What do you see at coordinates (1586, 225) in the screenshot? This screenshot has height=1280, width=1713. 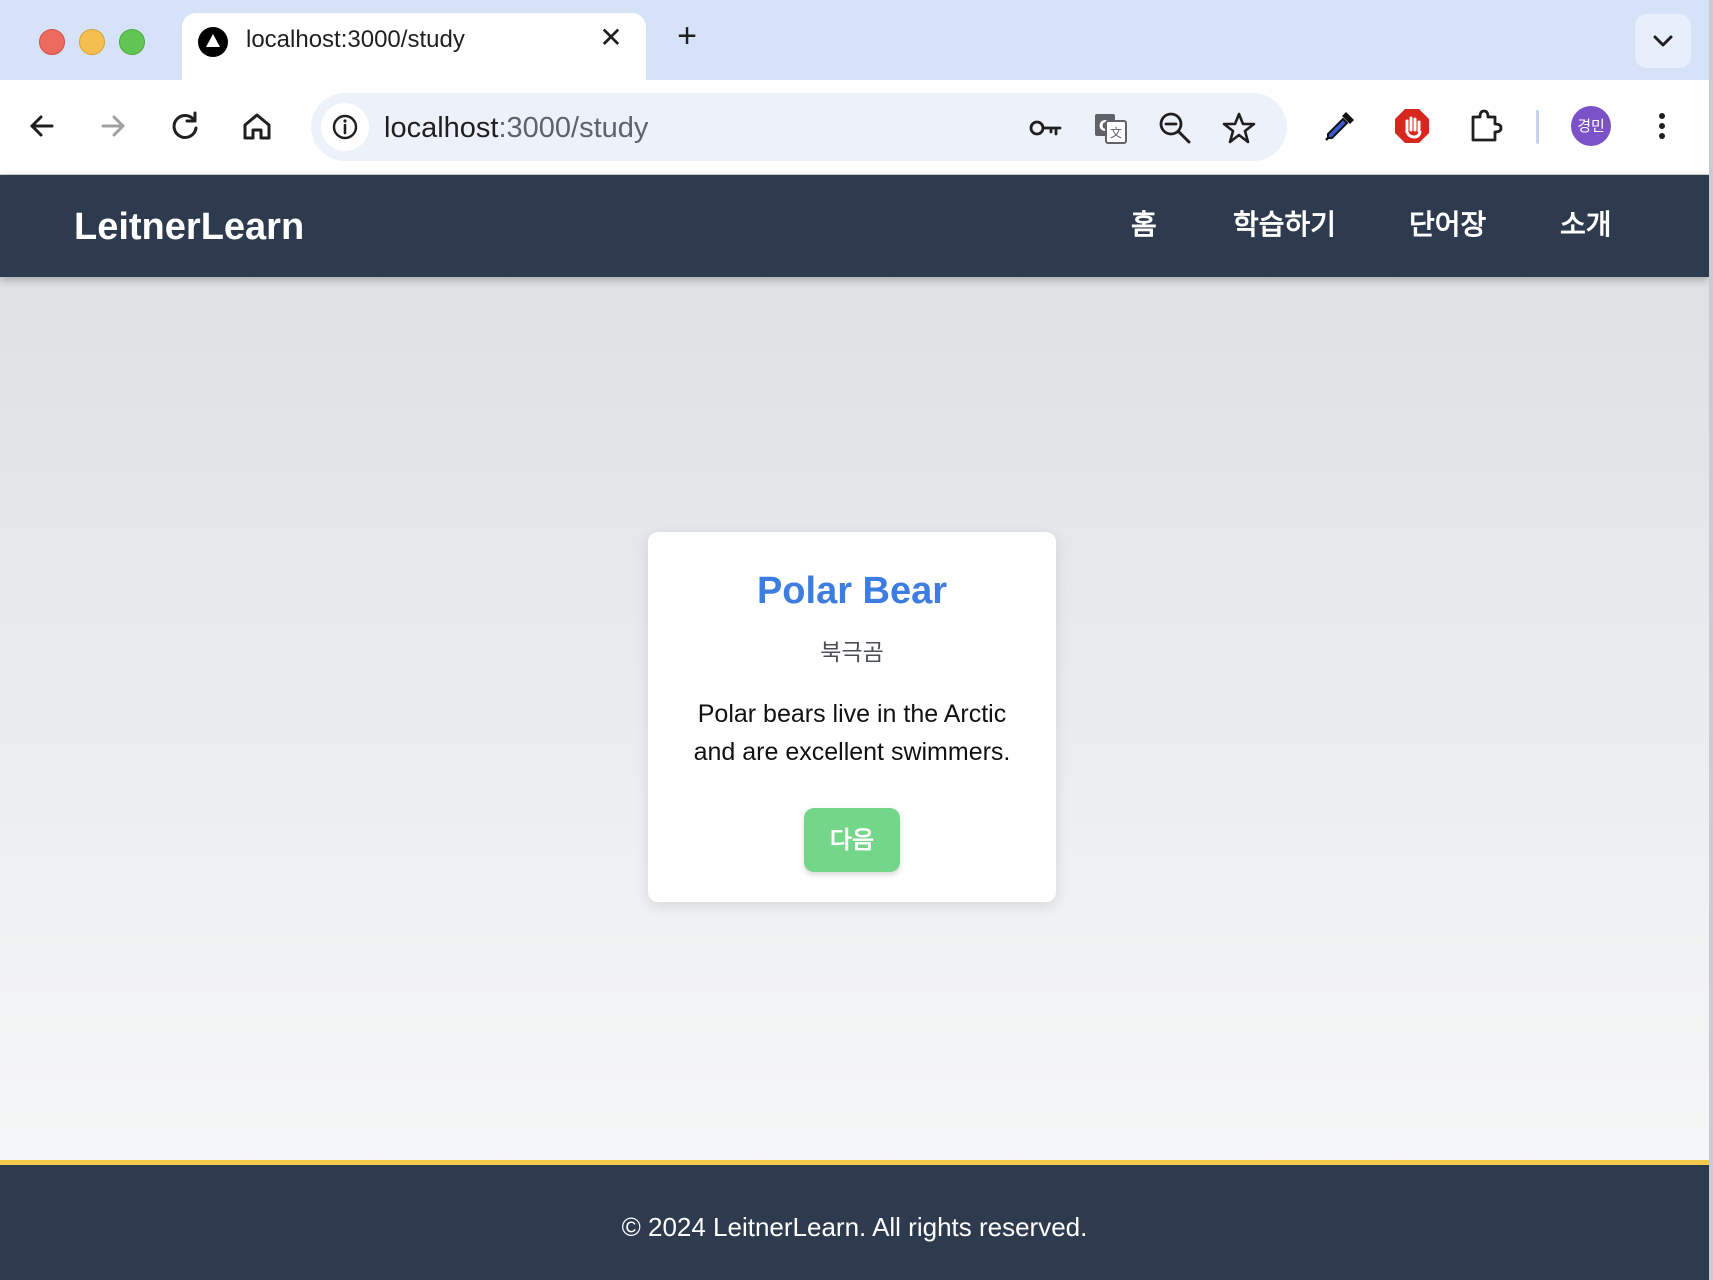 I see `nav-about: 소개` at bounding box center [1586, 225].